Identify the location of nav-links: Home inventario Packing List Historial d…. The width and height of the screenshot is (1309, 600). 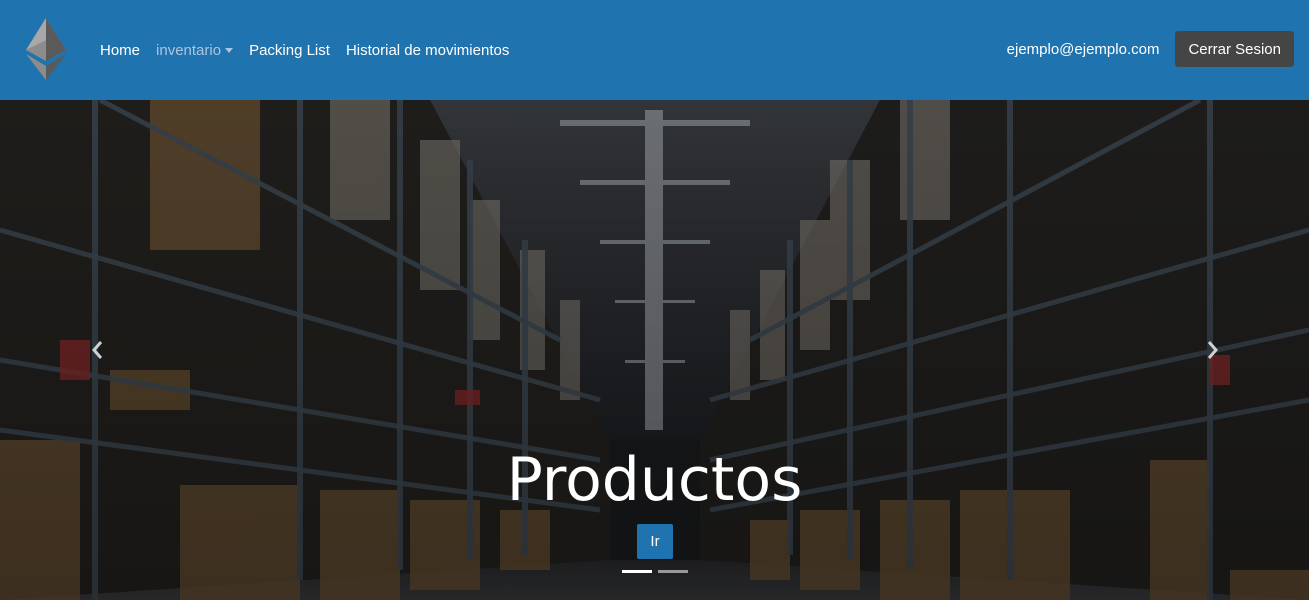
(312, 50).